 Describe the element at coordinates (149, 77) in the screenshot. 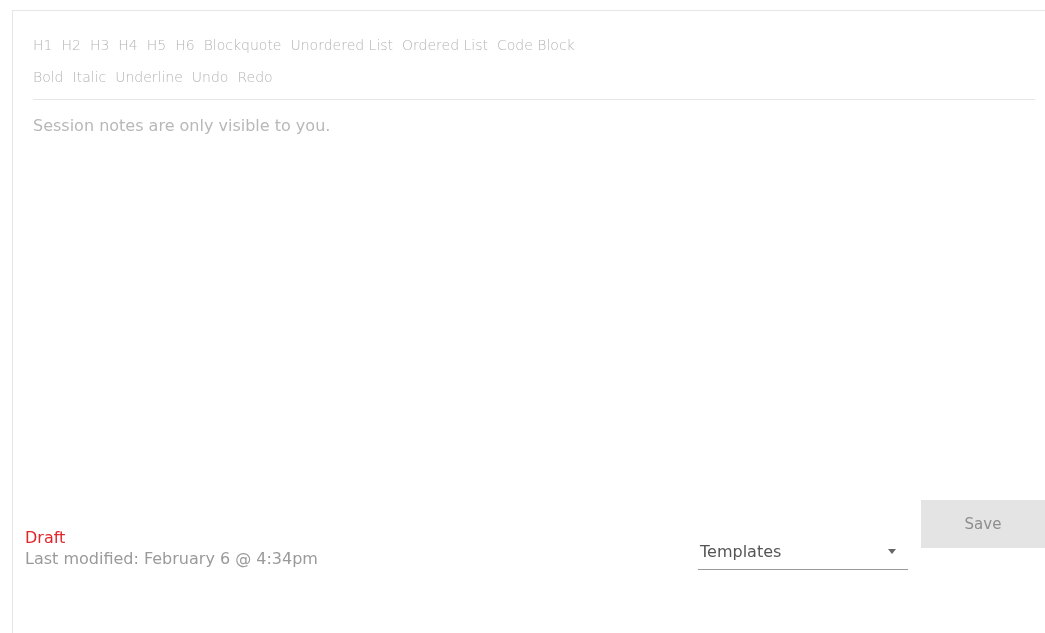

I see `toolbar-button: Underline` at that location.